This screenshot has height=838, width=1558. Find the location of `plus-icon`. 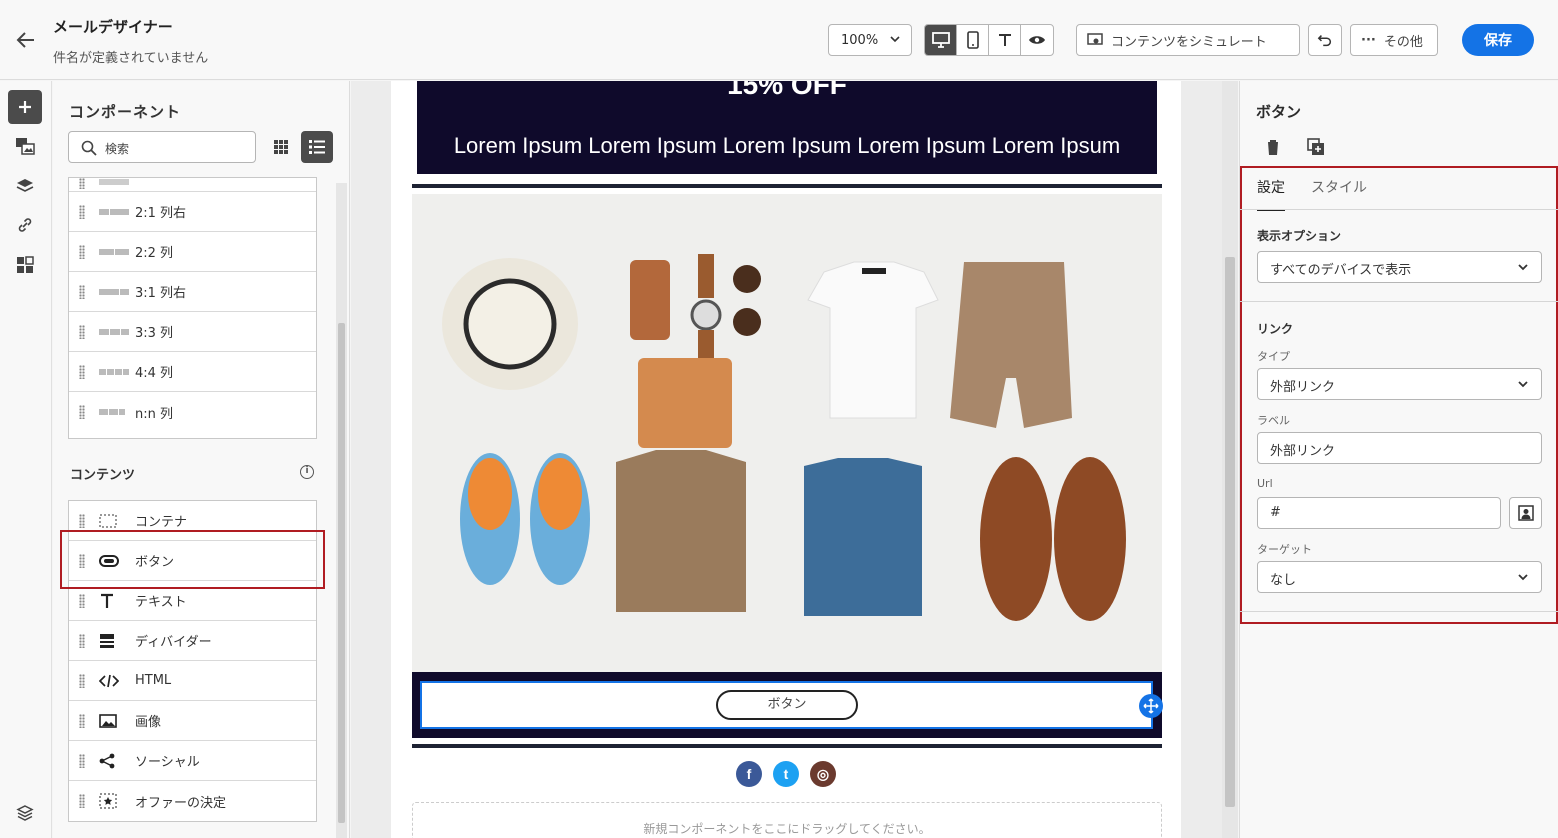

plus-icon is located at coordinates (25, 107).